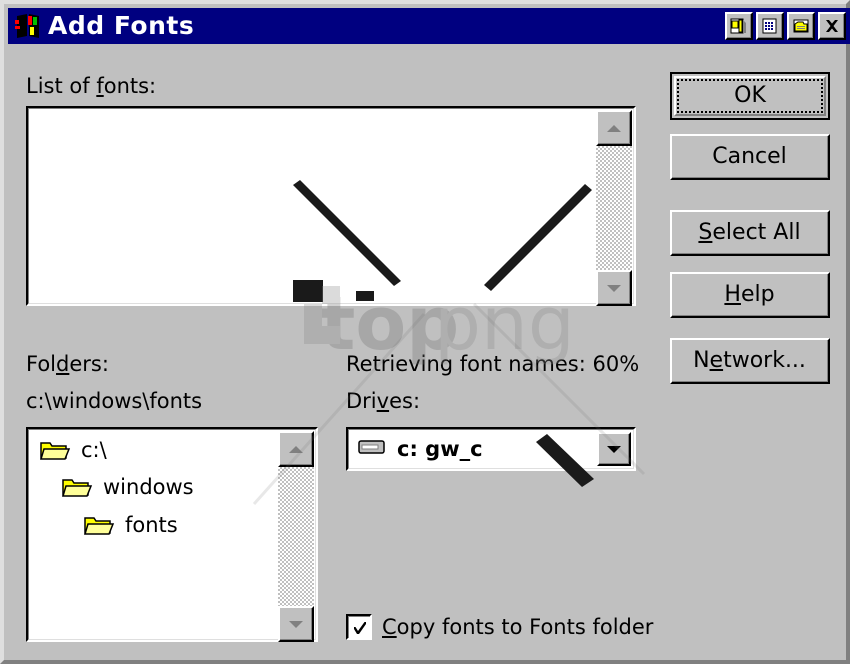 Image resolution: width=850 pixels, height=668 pixels. I want to click on chevron-down-icon, so click(614, 449).